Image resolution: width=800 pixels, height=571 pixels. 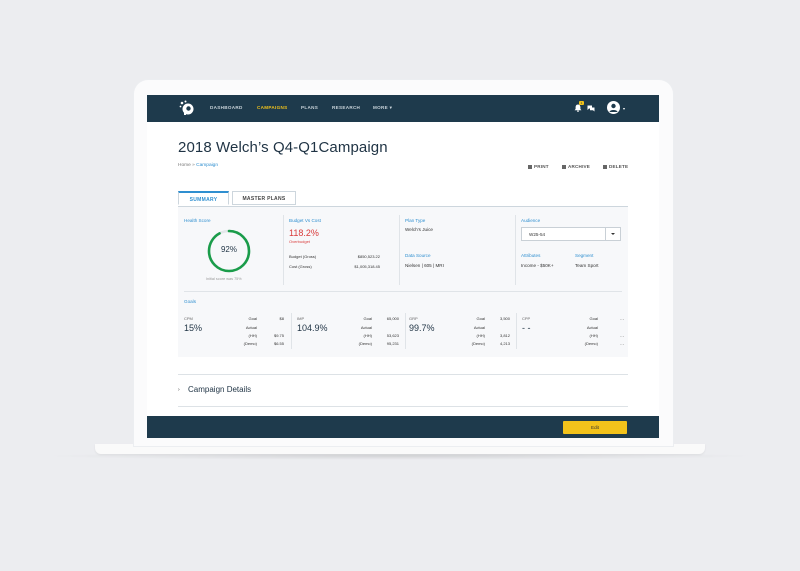 I want to click on budget-gross-value: $850,523.22, so click(x=368, y=256).